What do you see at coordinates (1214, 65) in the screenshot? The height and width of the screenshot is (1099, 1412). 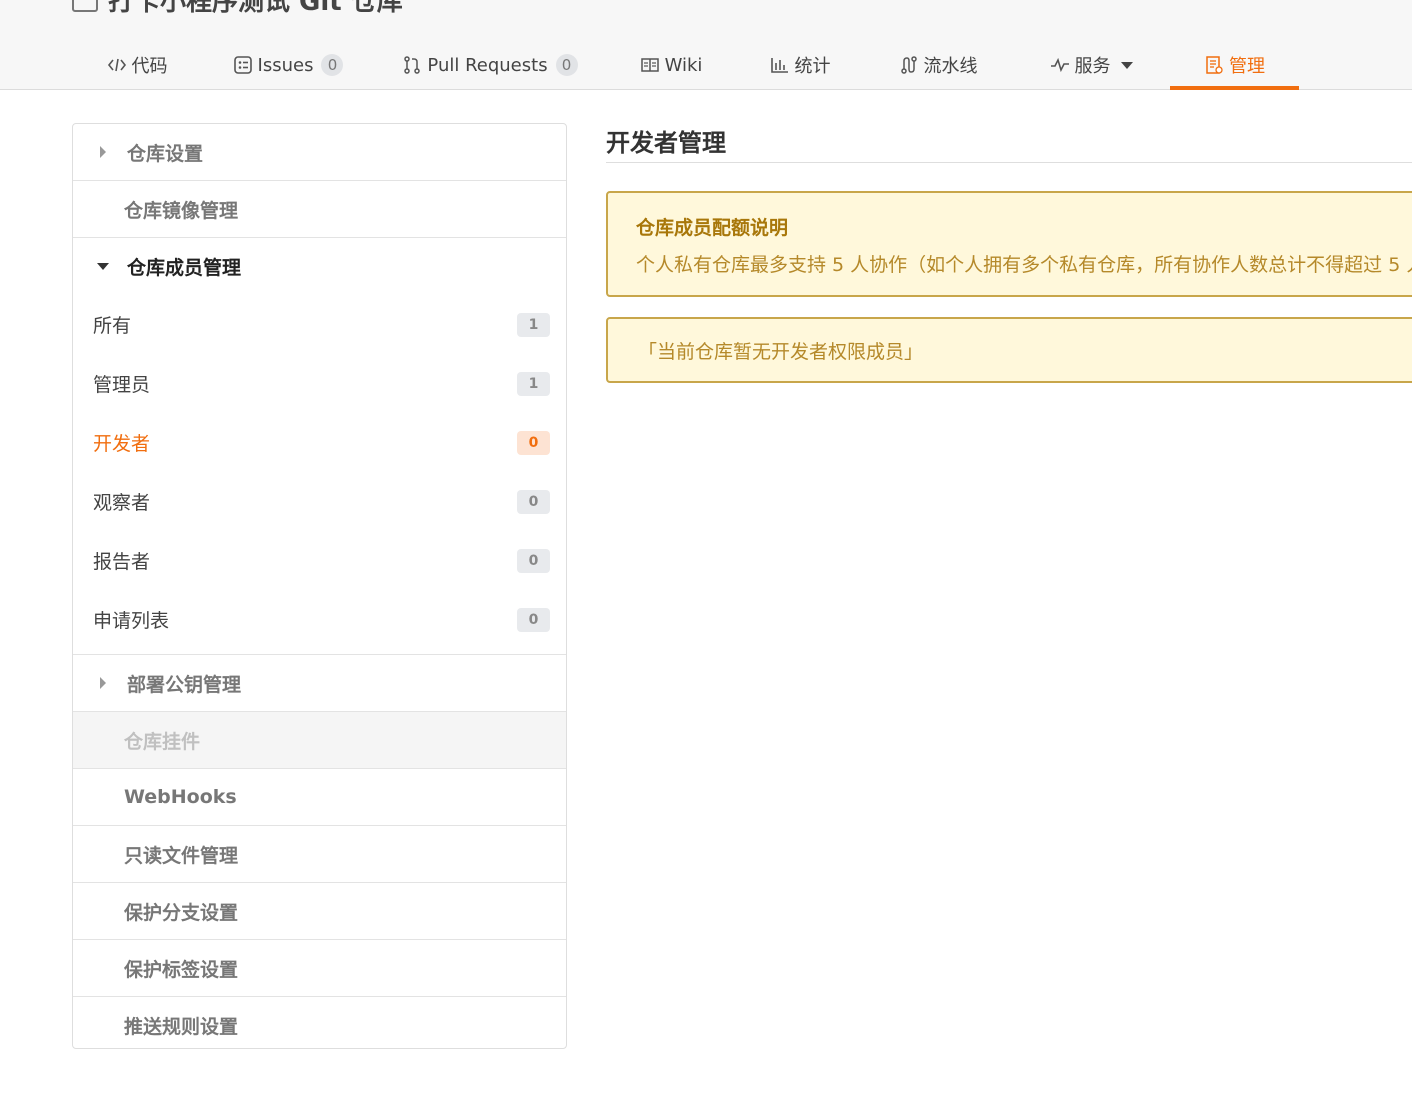 I see `manage-icon` at bounding box center [1214, 65].